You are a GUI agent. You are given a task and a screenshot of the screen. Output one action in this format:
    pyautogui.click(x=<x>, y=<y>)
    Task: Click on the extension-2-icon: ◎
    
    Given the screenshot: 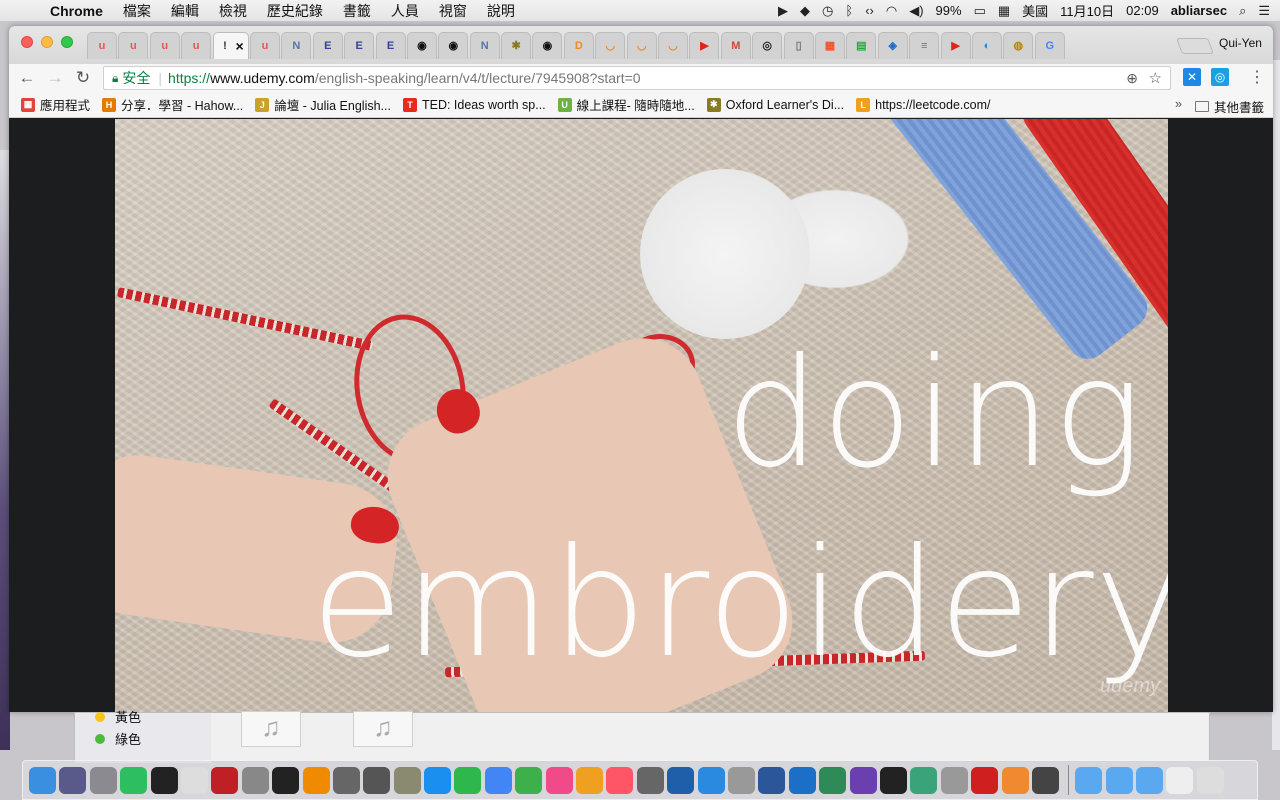 What is the action you would take?
    pyautogui.click(x=1220, y=77)
    